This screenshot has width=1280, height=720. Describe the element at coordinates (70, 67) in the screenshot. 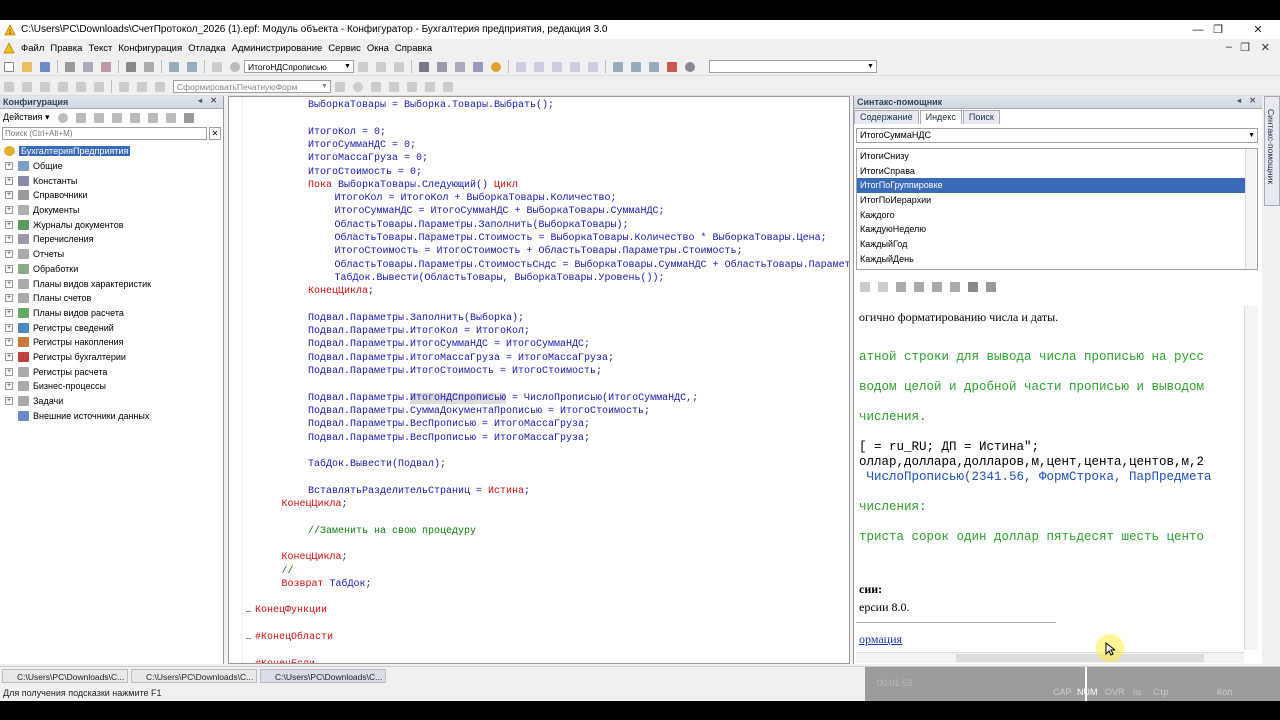

I see `cut-icon` at that location.